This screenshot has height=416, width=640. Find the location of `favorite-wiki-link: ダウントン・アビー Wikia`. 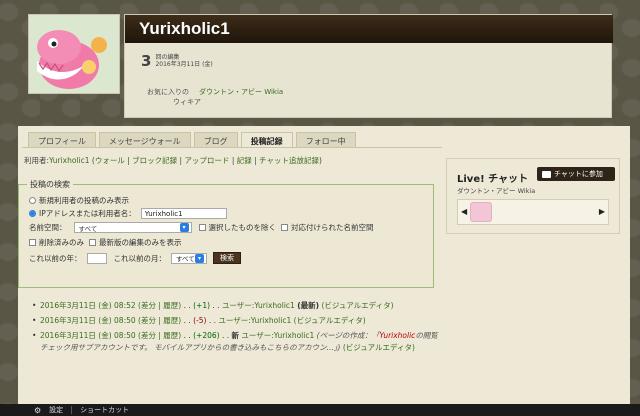

favorite-wiki-link: ダウントン・アビー Wikia is located at coordinates (241, 92).